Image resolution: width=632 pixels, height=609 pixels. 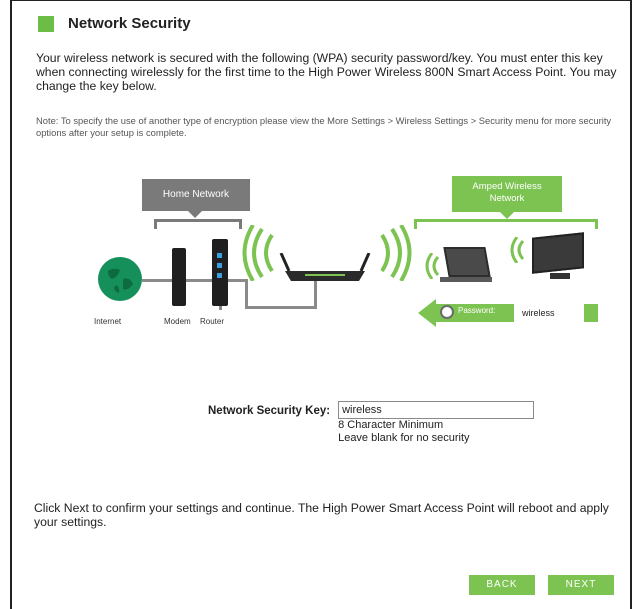 I want to click on internet-modem-cable, so click(x=157, y=280).